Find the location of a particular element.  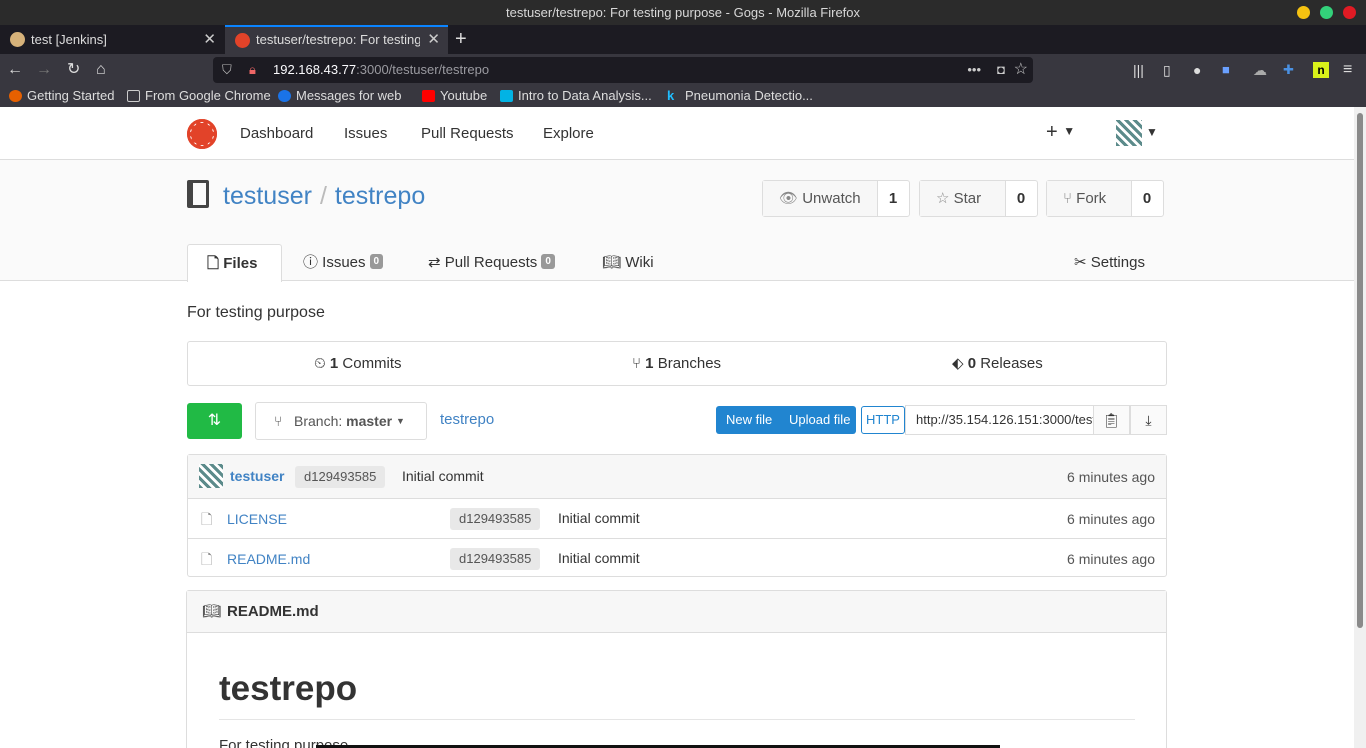

commit-author-link: testuser is located at coordinates (257, 476).